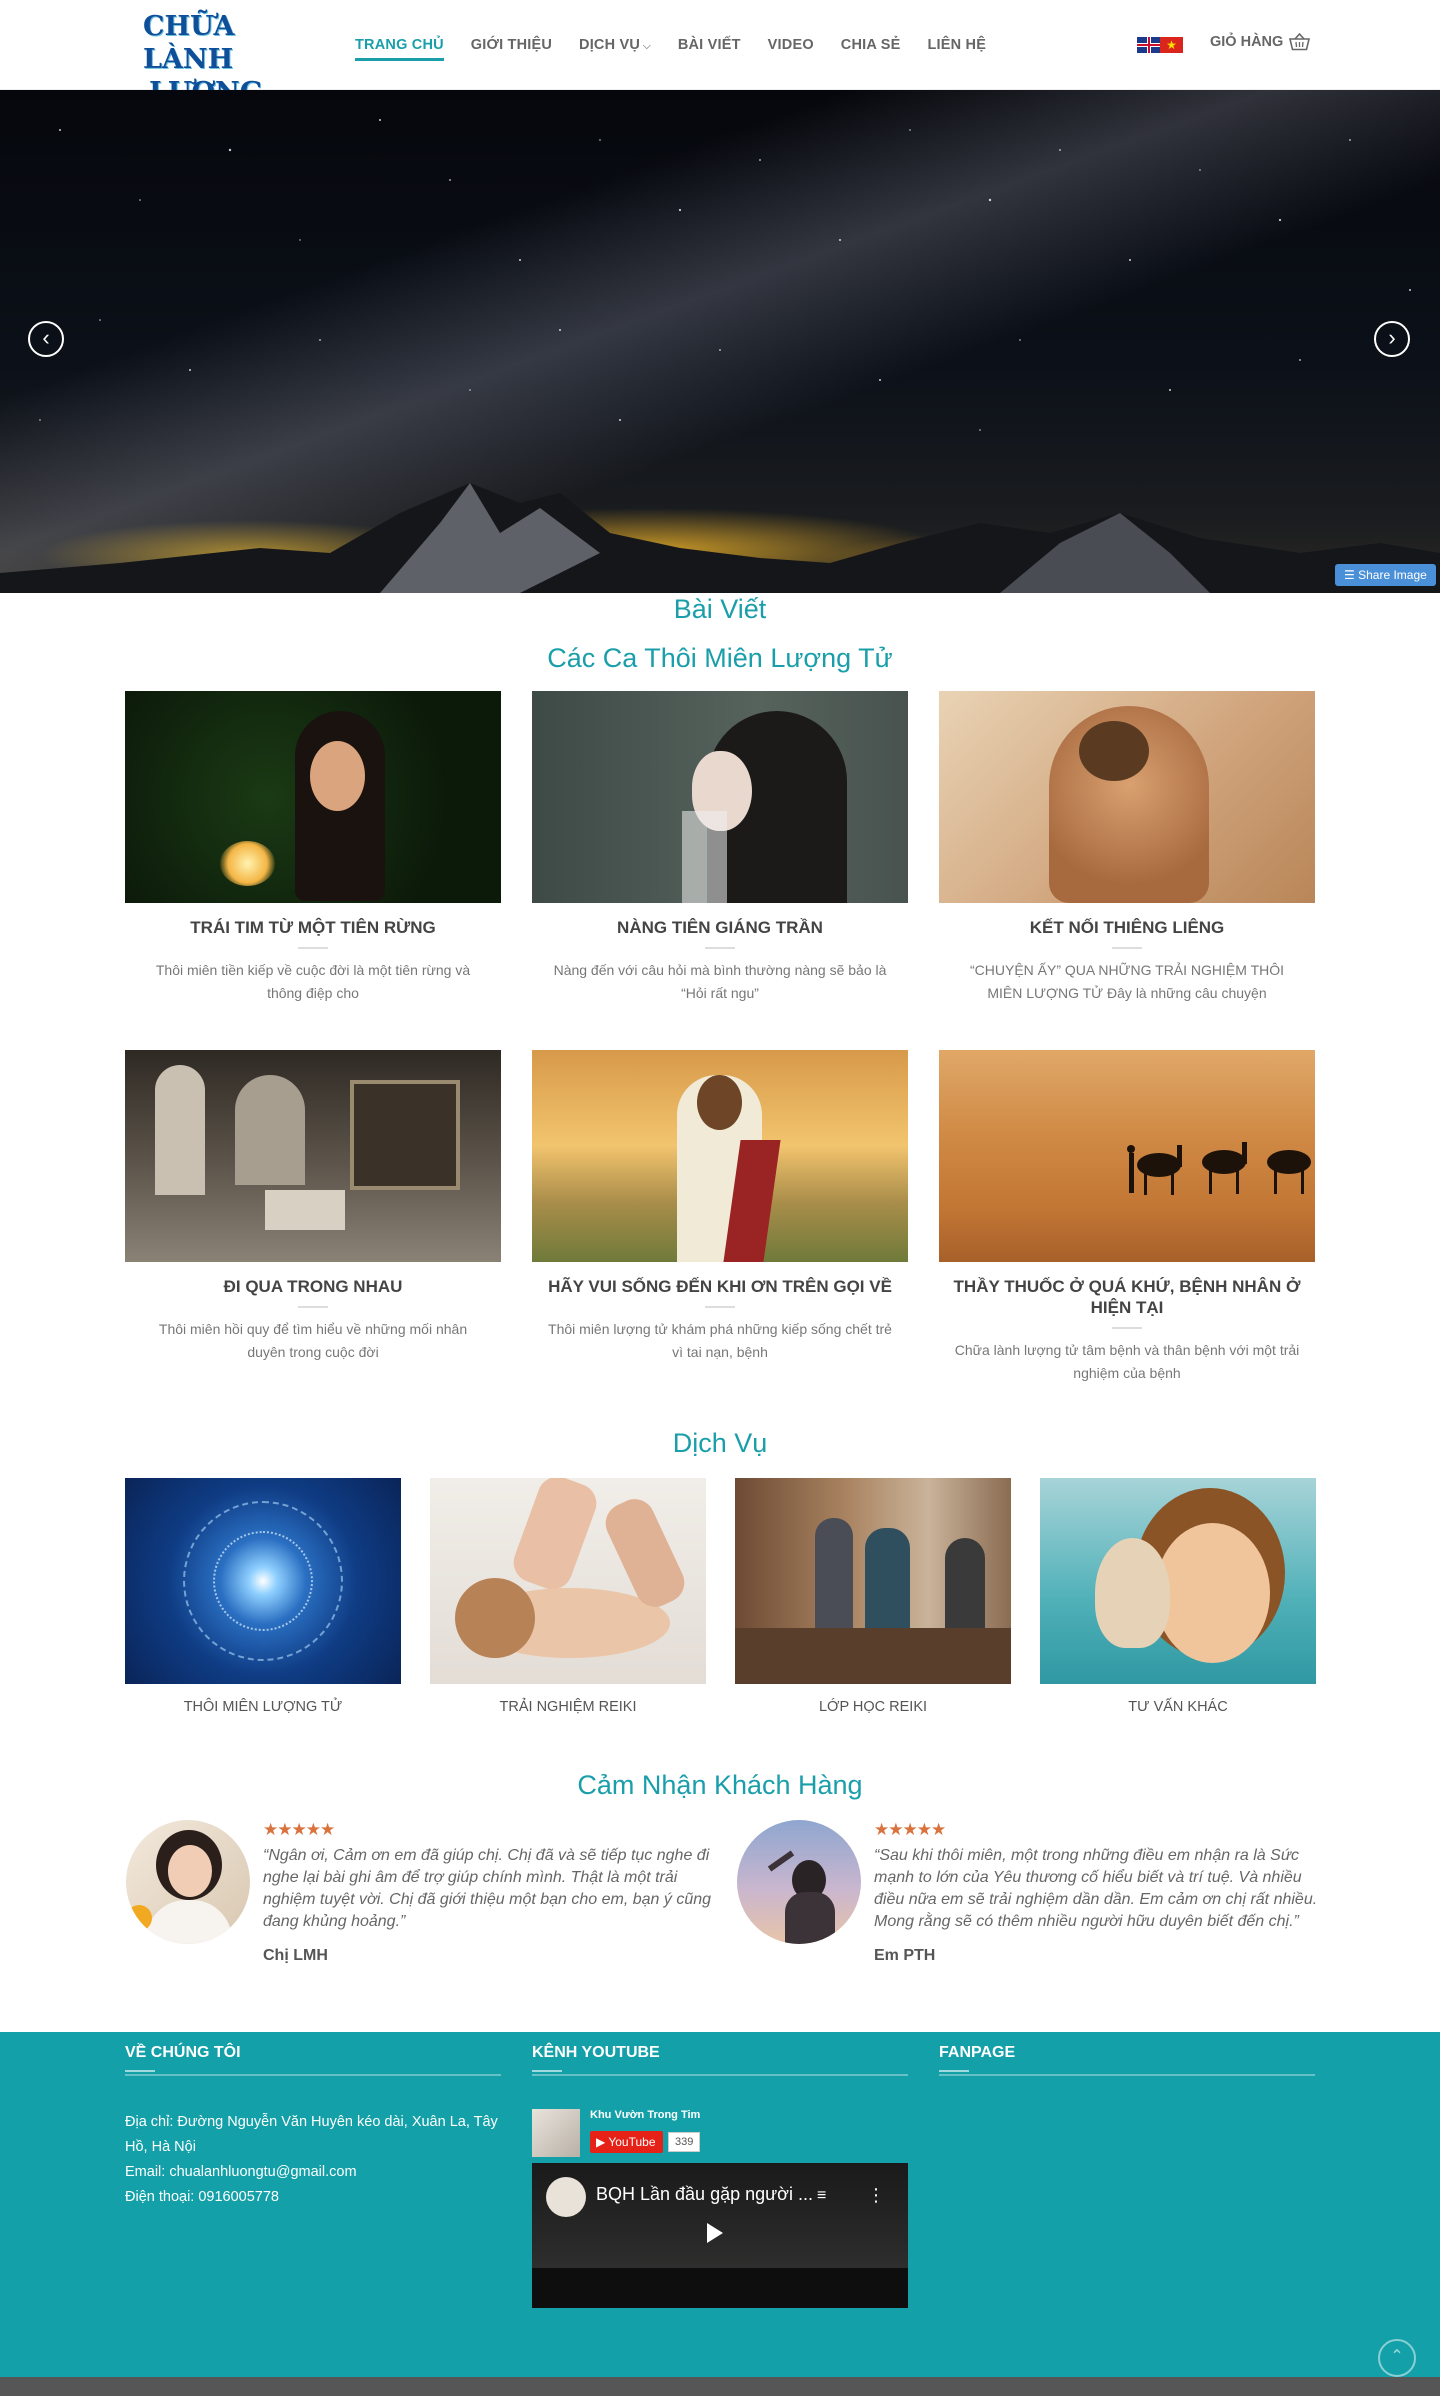 Image resolution: width=1440 pixels, height=2396 pixels. What do you see at coordinates (871, 45) in the screenshot?
I see `nav-item-share: CHIA SẺ` at bounding box center [871, 45].